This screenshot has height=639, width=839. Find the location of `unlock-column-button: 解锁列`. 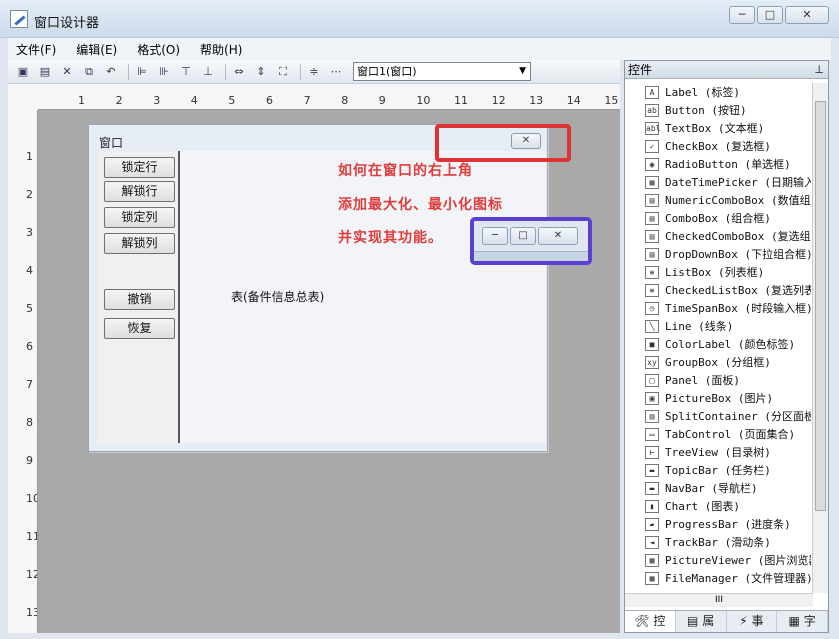

unlock-column-button: 解锁列 is located at coordinates (139, 243).